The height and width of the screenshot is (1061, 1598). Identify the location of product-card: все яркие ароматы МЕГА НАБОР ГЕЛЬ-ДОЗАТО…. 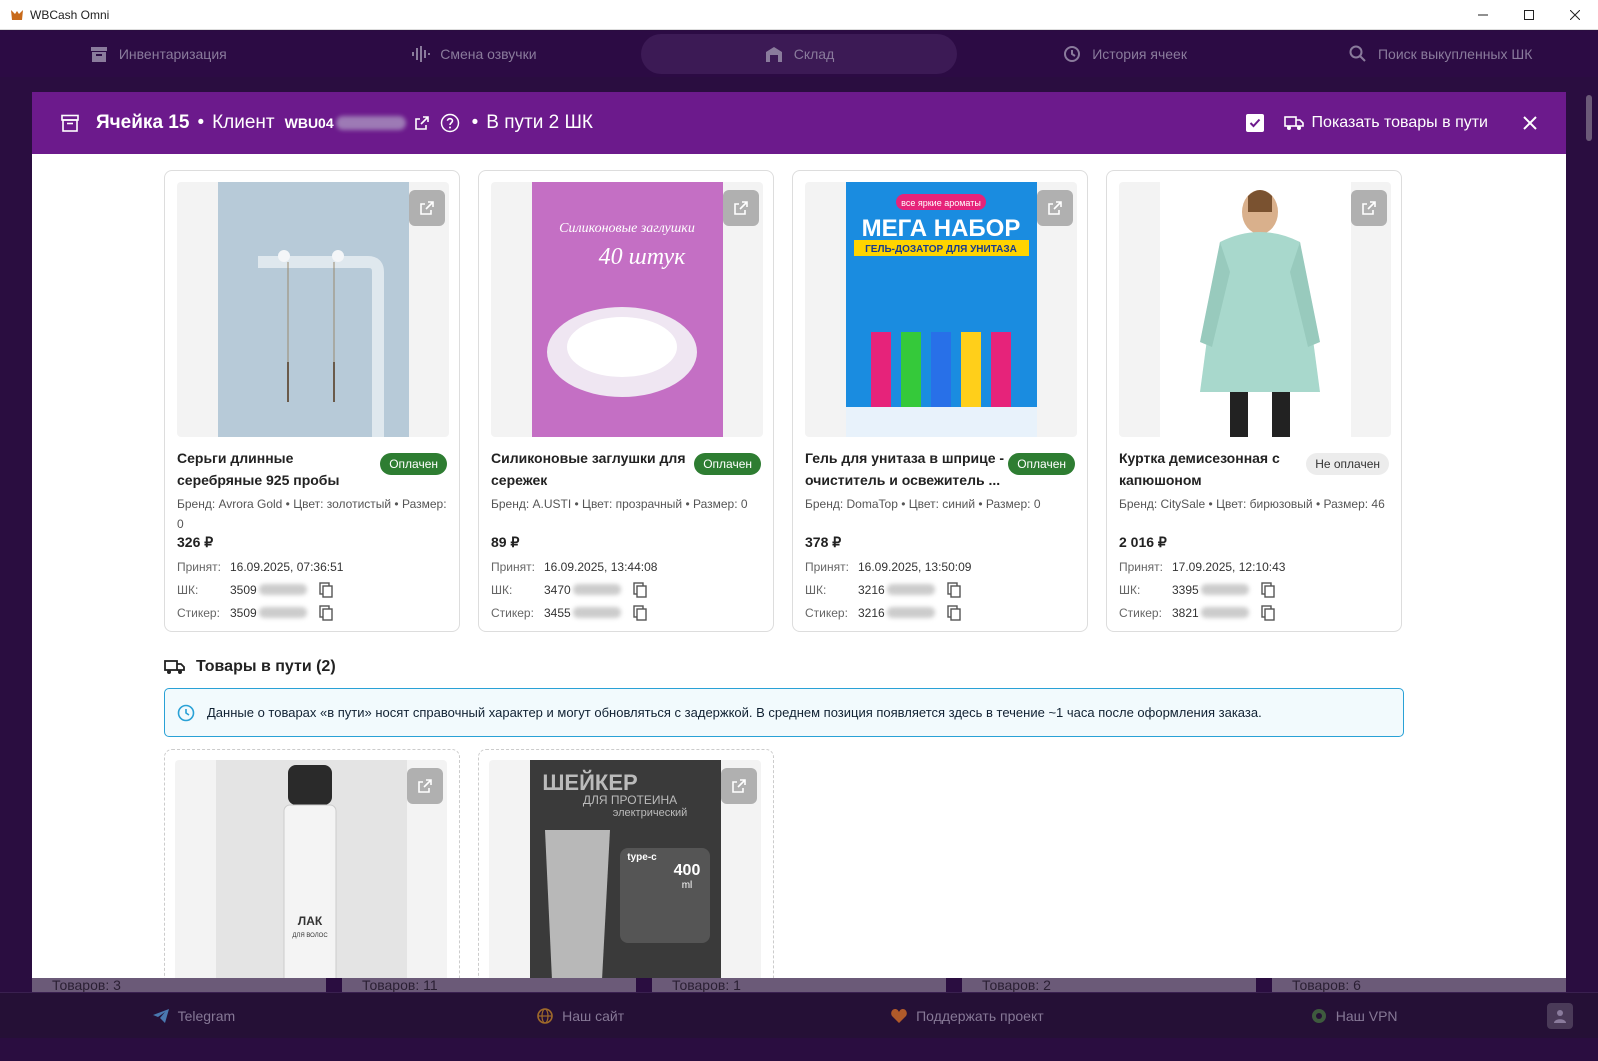
(940, 401).